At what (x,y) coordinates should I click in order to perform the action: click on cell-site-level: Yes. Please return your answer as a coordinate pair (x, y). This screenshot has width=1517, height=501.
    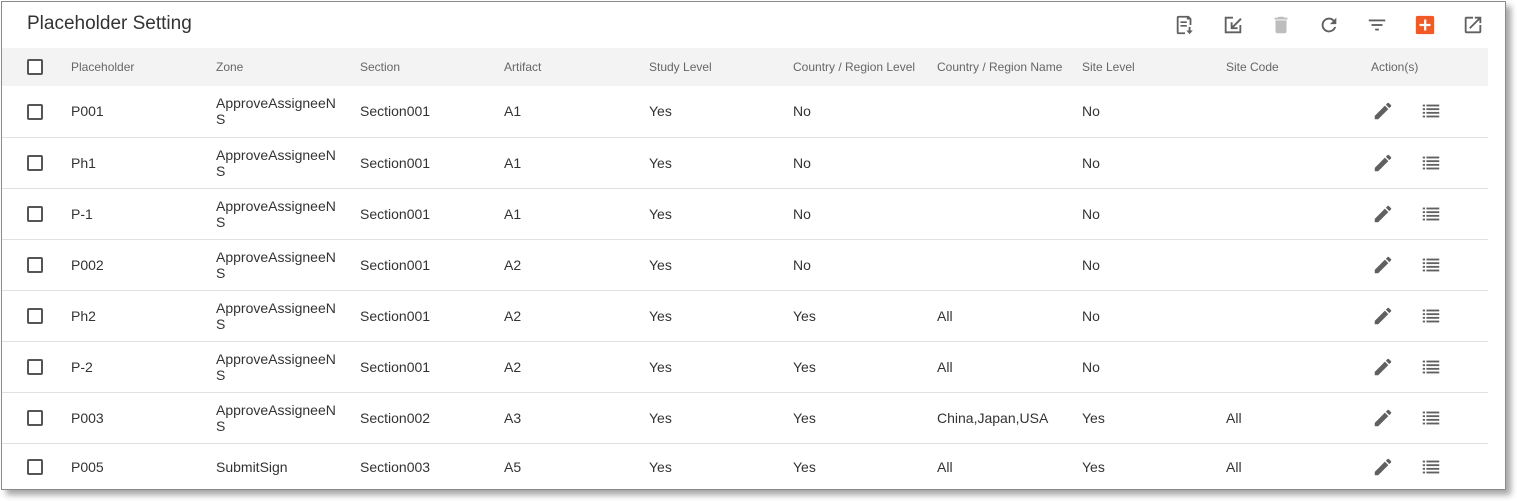
    Looking at the image, I should click on (1093, 466).